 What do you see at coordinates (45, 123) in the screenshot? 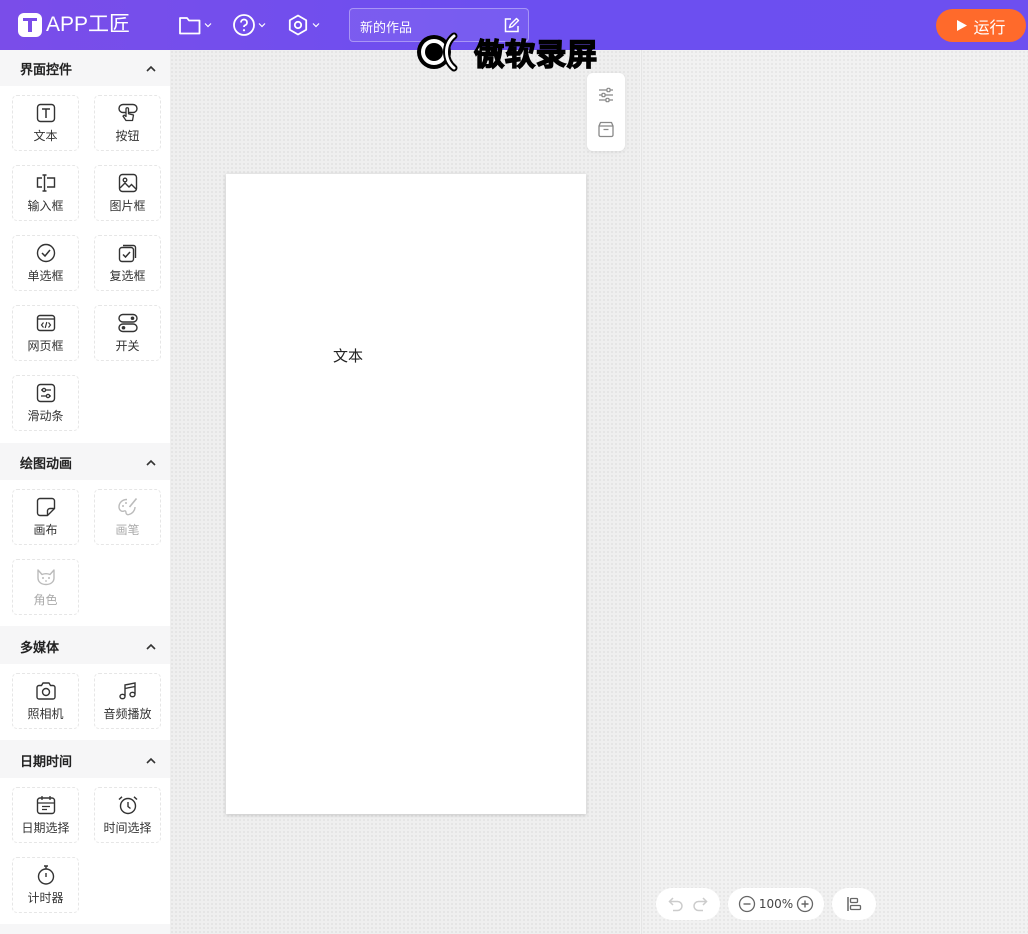
I see `component-text: 文本` at bounding box center [45, 123].